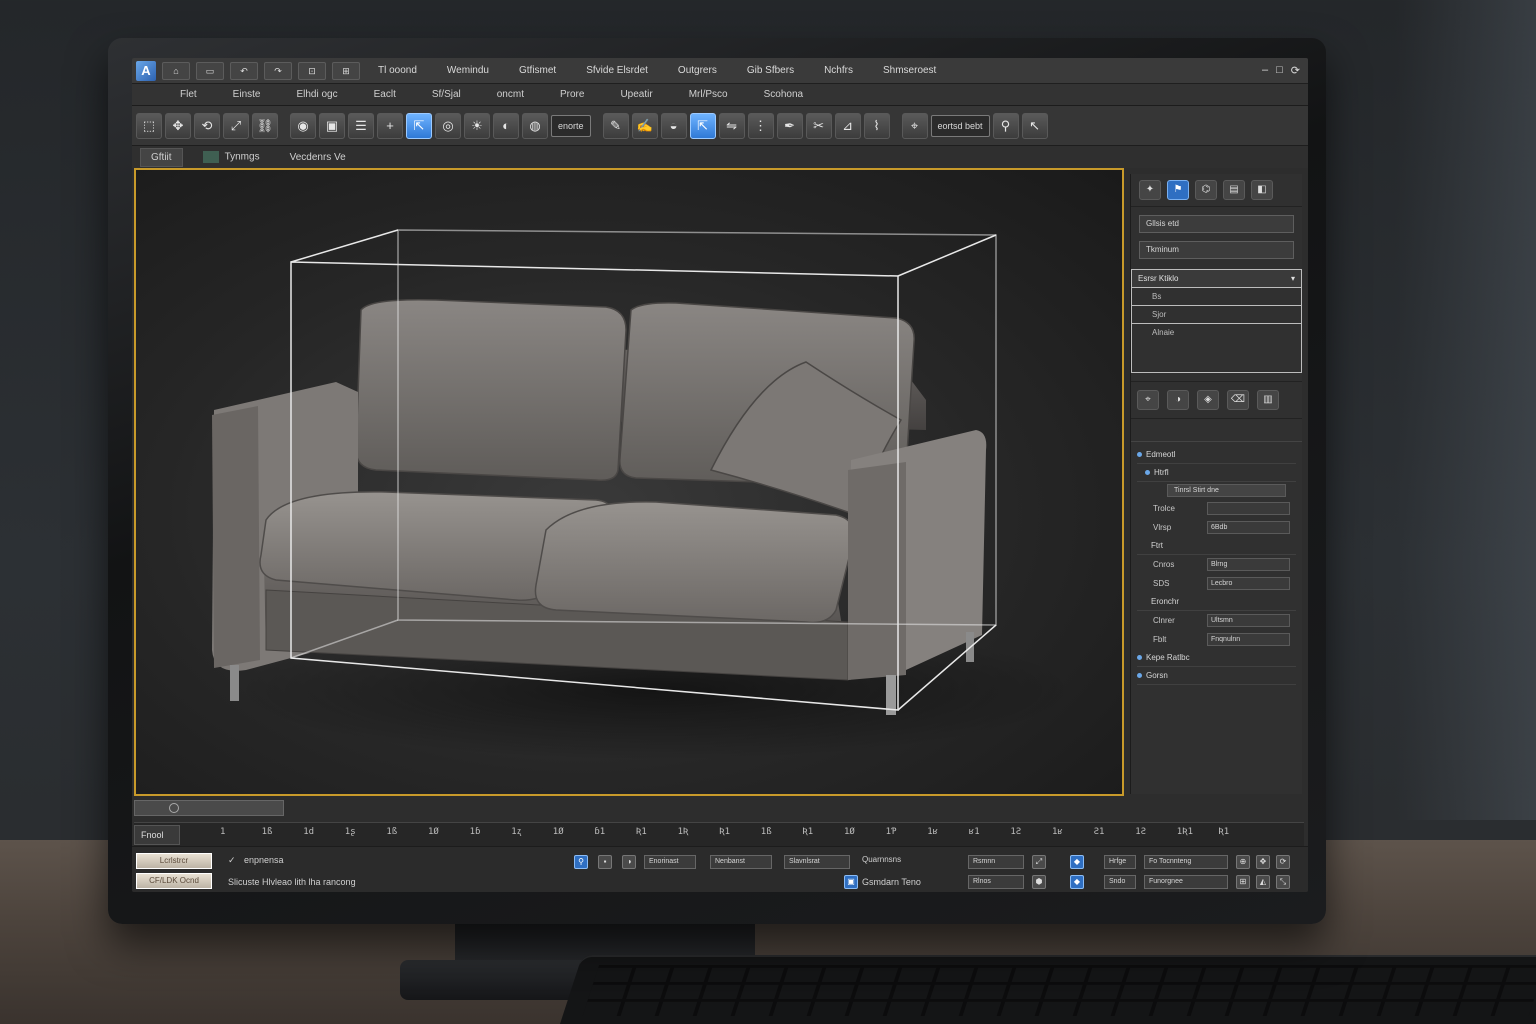  I want to click on light-tool-icon: ☀, so click(477, 125).